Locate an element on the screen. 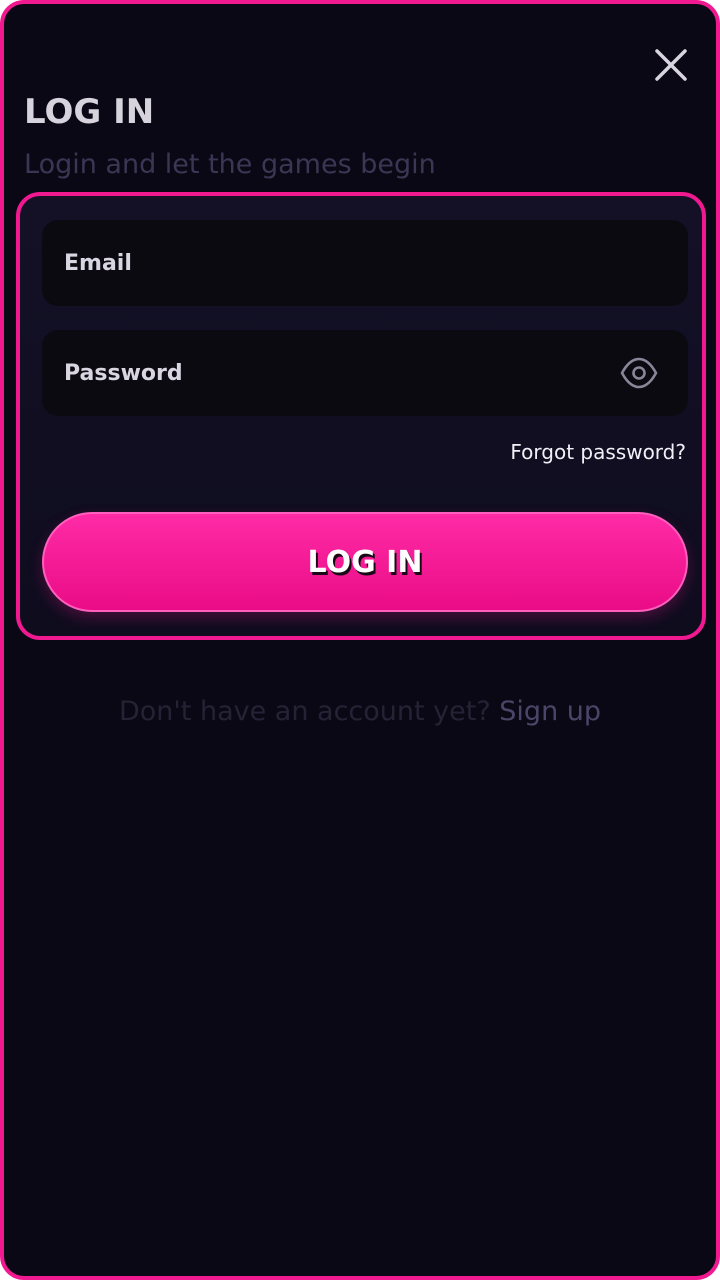 The height and width of the screenshot is (1280, 720). login-button-label: LOG IN is located at coordinates (365, 562).